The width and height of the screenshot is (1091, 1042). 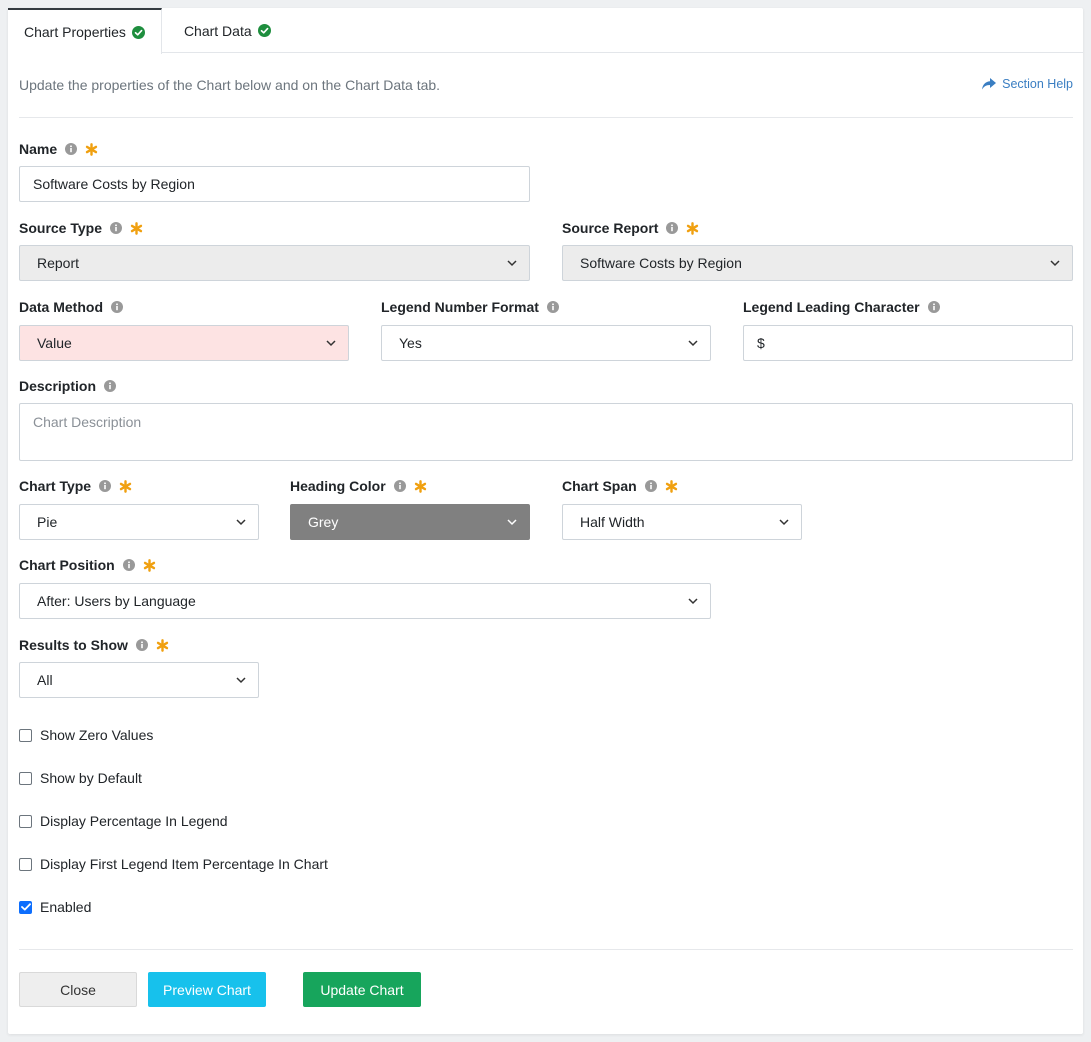 I want to click on legend-leading-character-input: $, so click(x=908, y=343).